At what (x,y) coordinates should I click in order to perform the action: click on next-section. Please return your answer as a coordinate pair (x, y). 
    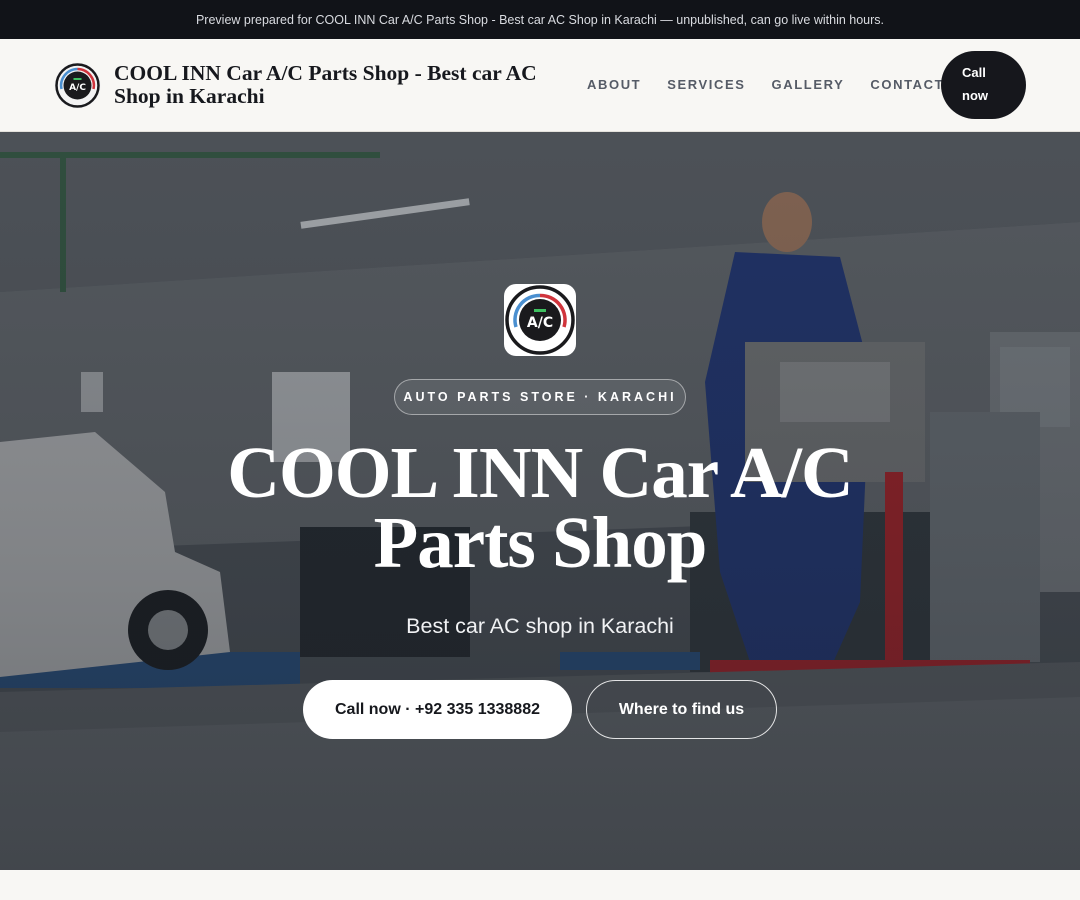
    Looking at the image, I should click on (540, 885).